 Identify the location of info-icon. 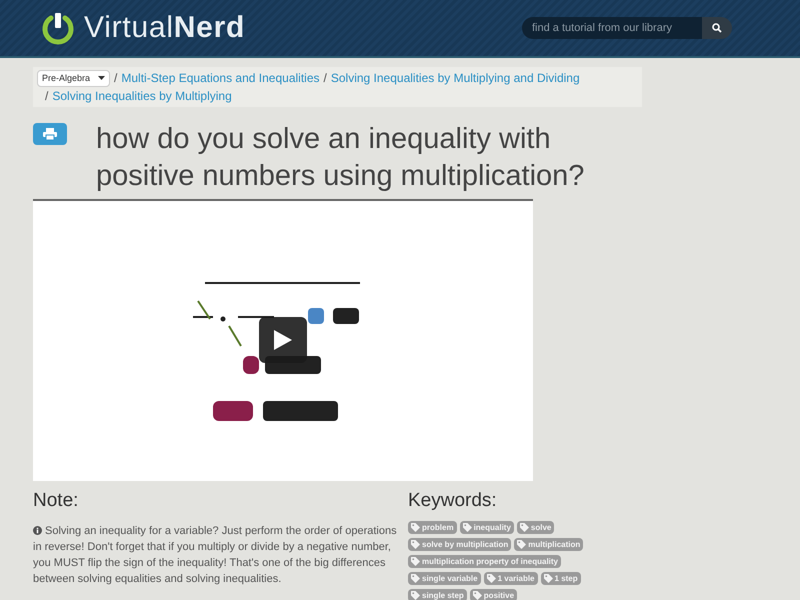
(37, 530).